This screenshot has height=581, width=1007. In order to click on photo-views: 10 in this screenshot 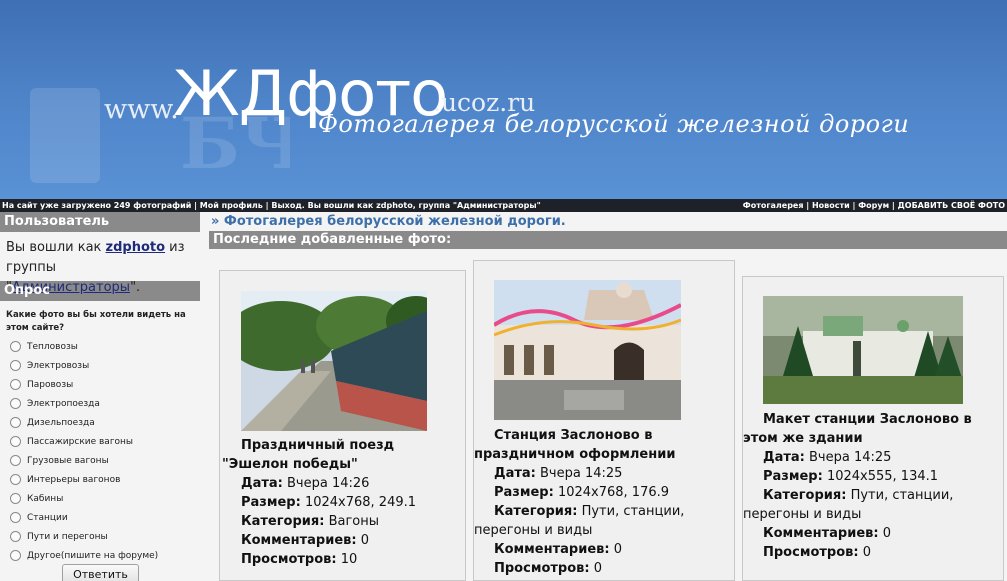, I will do `click(349, 559)`.